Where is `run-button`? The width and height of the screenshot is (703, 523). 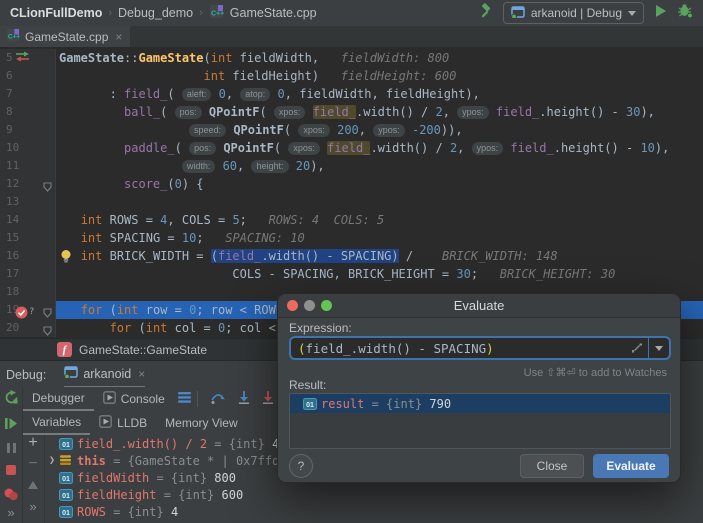 run-button is located at coordinates (660, 13).